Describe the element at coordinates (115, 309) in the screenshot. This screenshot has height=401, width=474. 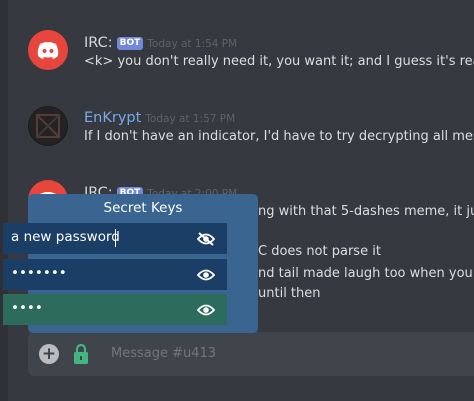
I see `secret-key-field: ••••` at that location.